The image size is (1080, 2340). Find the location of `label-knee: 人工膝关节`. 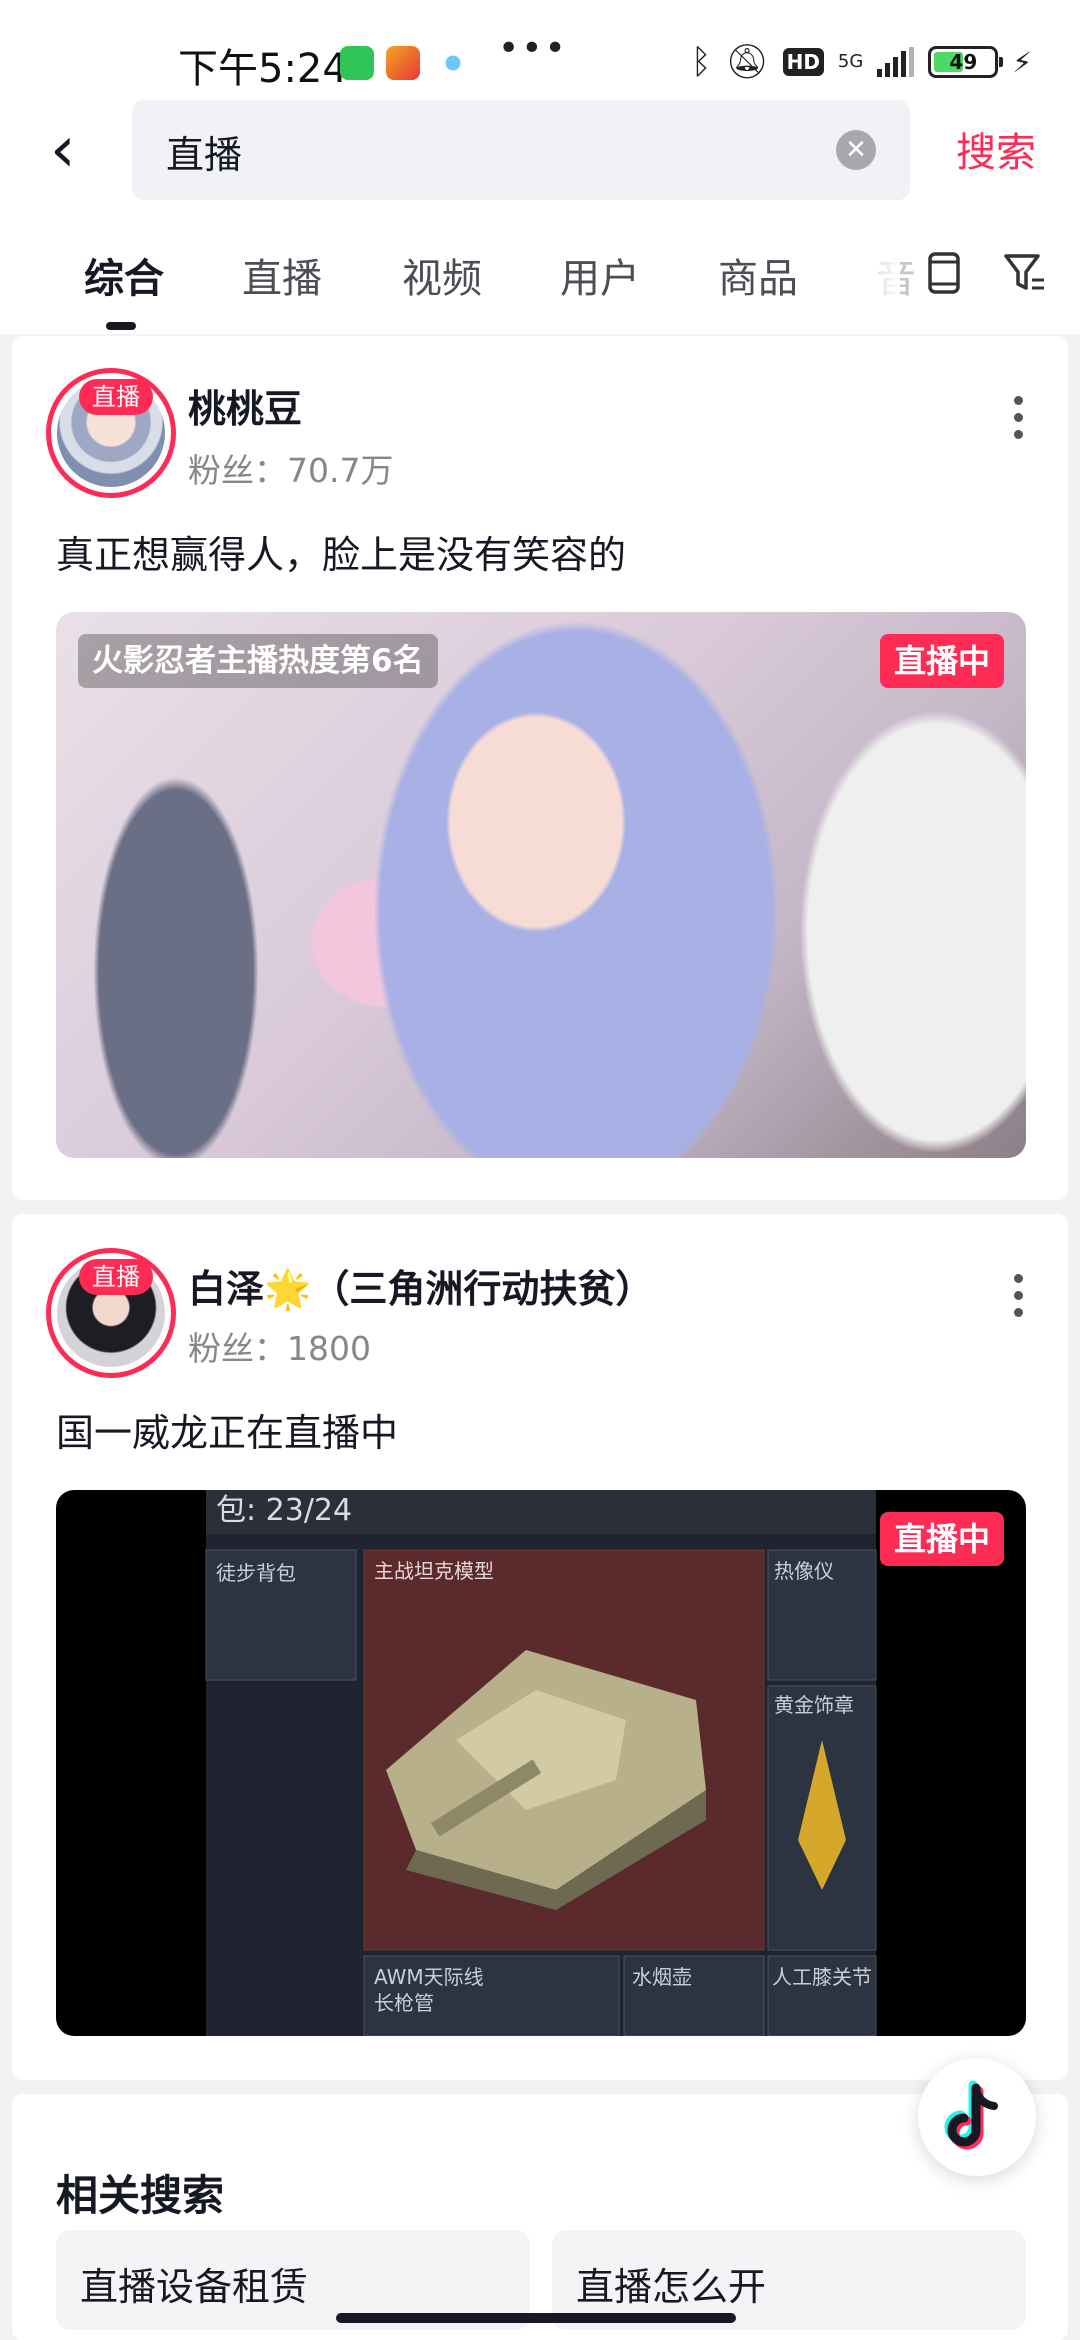

label-knee: 人工膝关节 is located at coordinates (822, 1977).